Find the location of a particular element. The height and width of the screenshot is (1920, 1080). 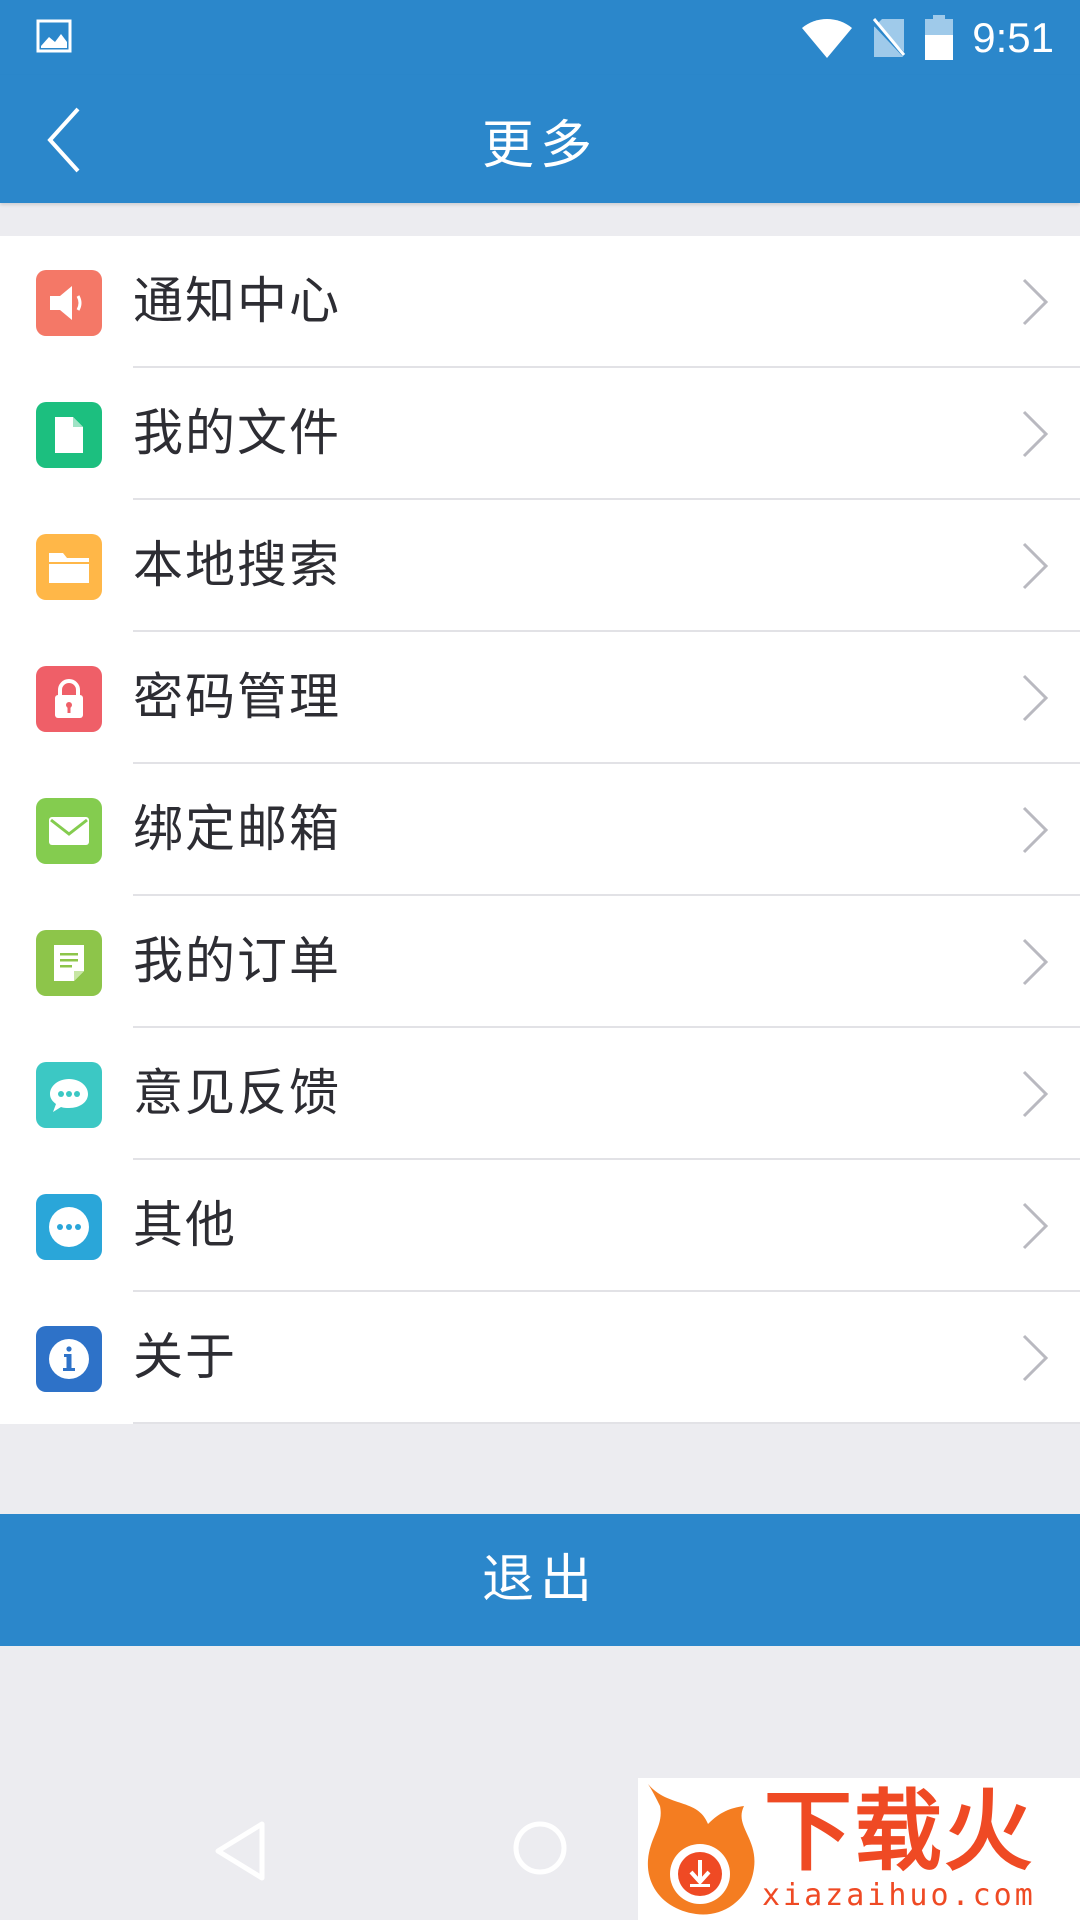

folder-icon is located at coordinates (69, 567).